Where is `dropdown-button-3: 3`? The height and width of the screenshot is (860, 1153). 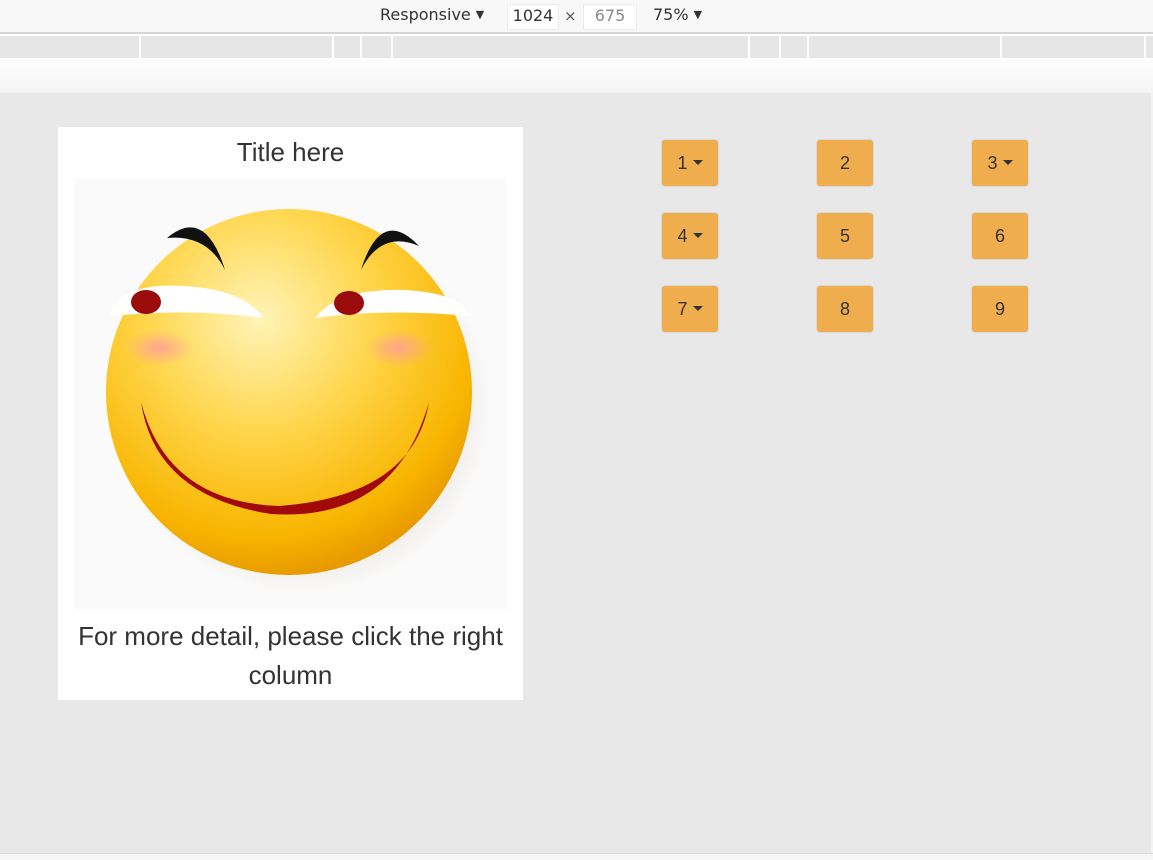
dropdown-button-3: 3 is located at coordinates (1000, 163).